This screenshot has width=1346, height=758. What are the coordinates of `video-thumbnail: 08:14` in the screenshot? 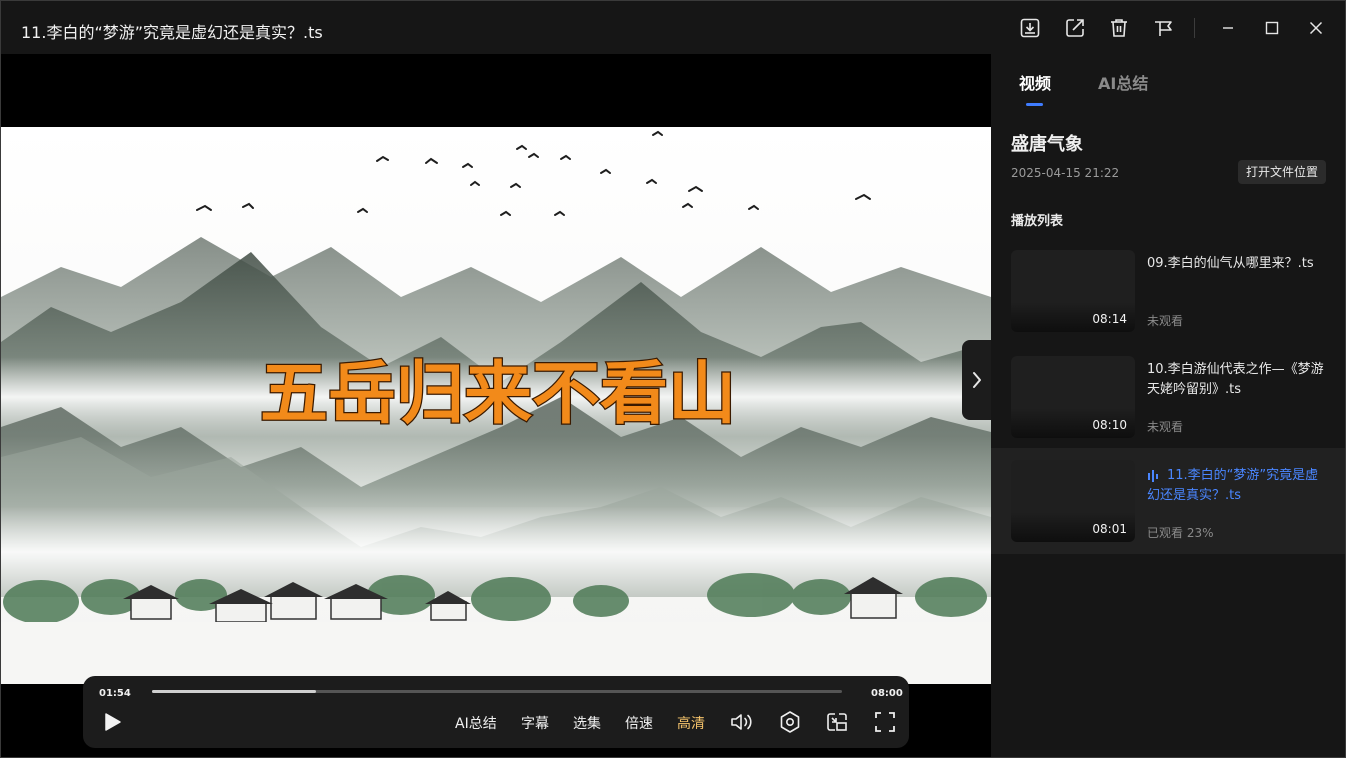 It's located at (1073, 291).